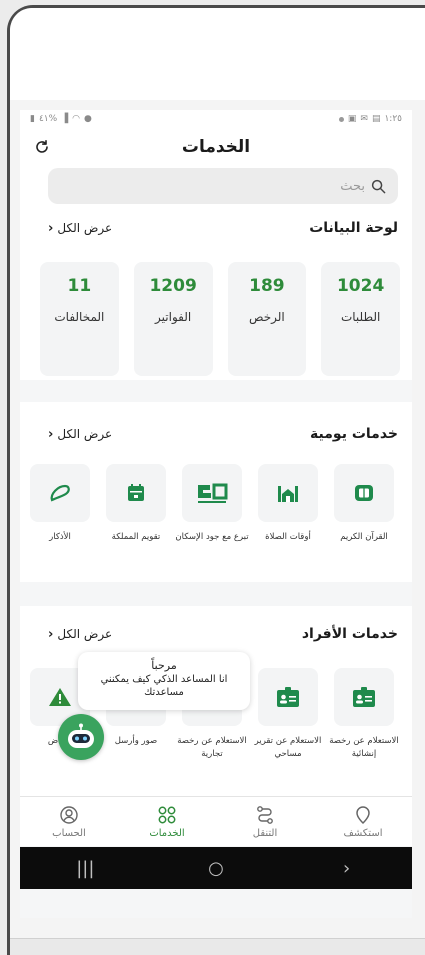 The width and height of the screenshot is (425, 955). Describe the element at coordinates (212, 748) in the screenshot. I see `service-label: الاستعلام عن رخصة تجارية` at that location.